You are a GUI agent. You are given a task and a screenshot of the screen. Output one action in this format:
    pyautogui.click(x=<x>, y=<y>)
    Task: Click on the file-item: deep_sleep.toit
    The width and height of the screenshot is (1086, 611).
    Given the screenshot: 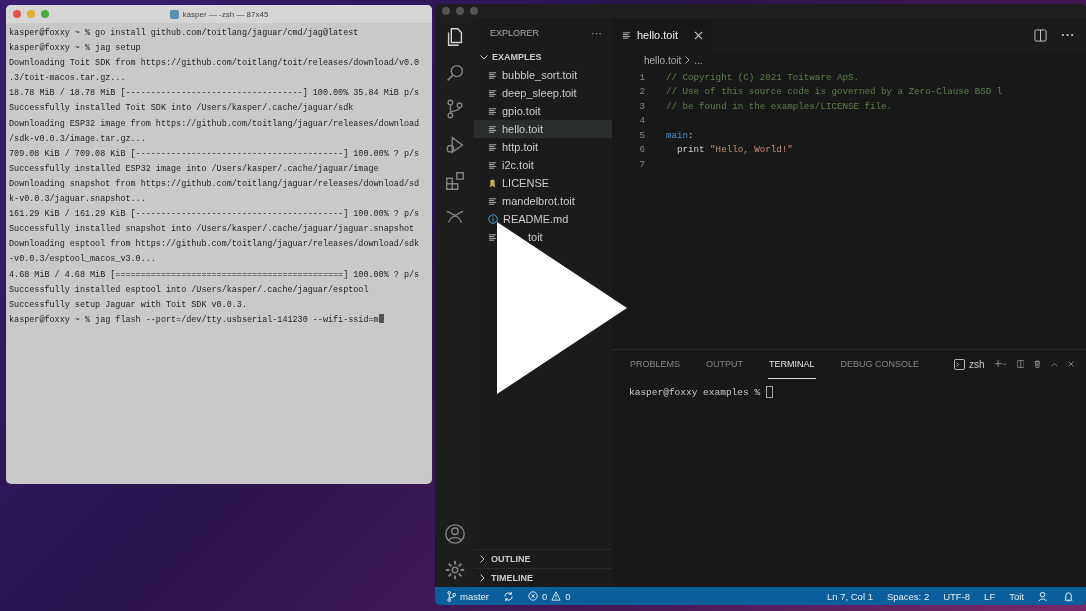 What is the action you would take?
    pyautogui.click(x=543, y=93)
    